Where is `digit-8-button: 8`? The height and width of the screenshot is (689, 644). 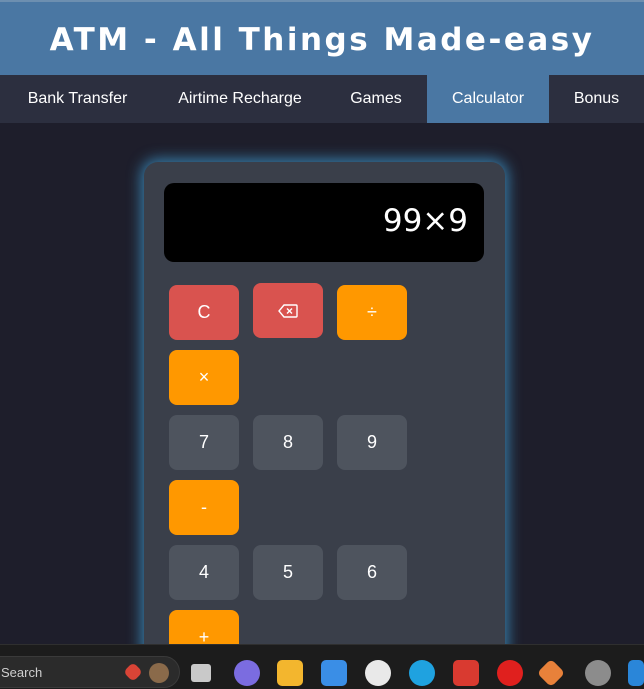 digit-8-button: 8 is located at coordinates (288, 442).